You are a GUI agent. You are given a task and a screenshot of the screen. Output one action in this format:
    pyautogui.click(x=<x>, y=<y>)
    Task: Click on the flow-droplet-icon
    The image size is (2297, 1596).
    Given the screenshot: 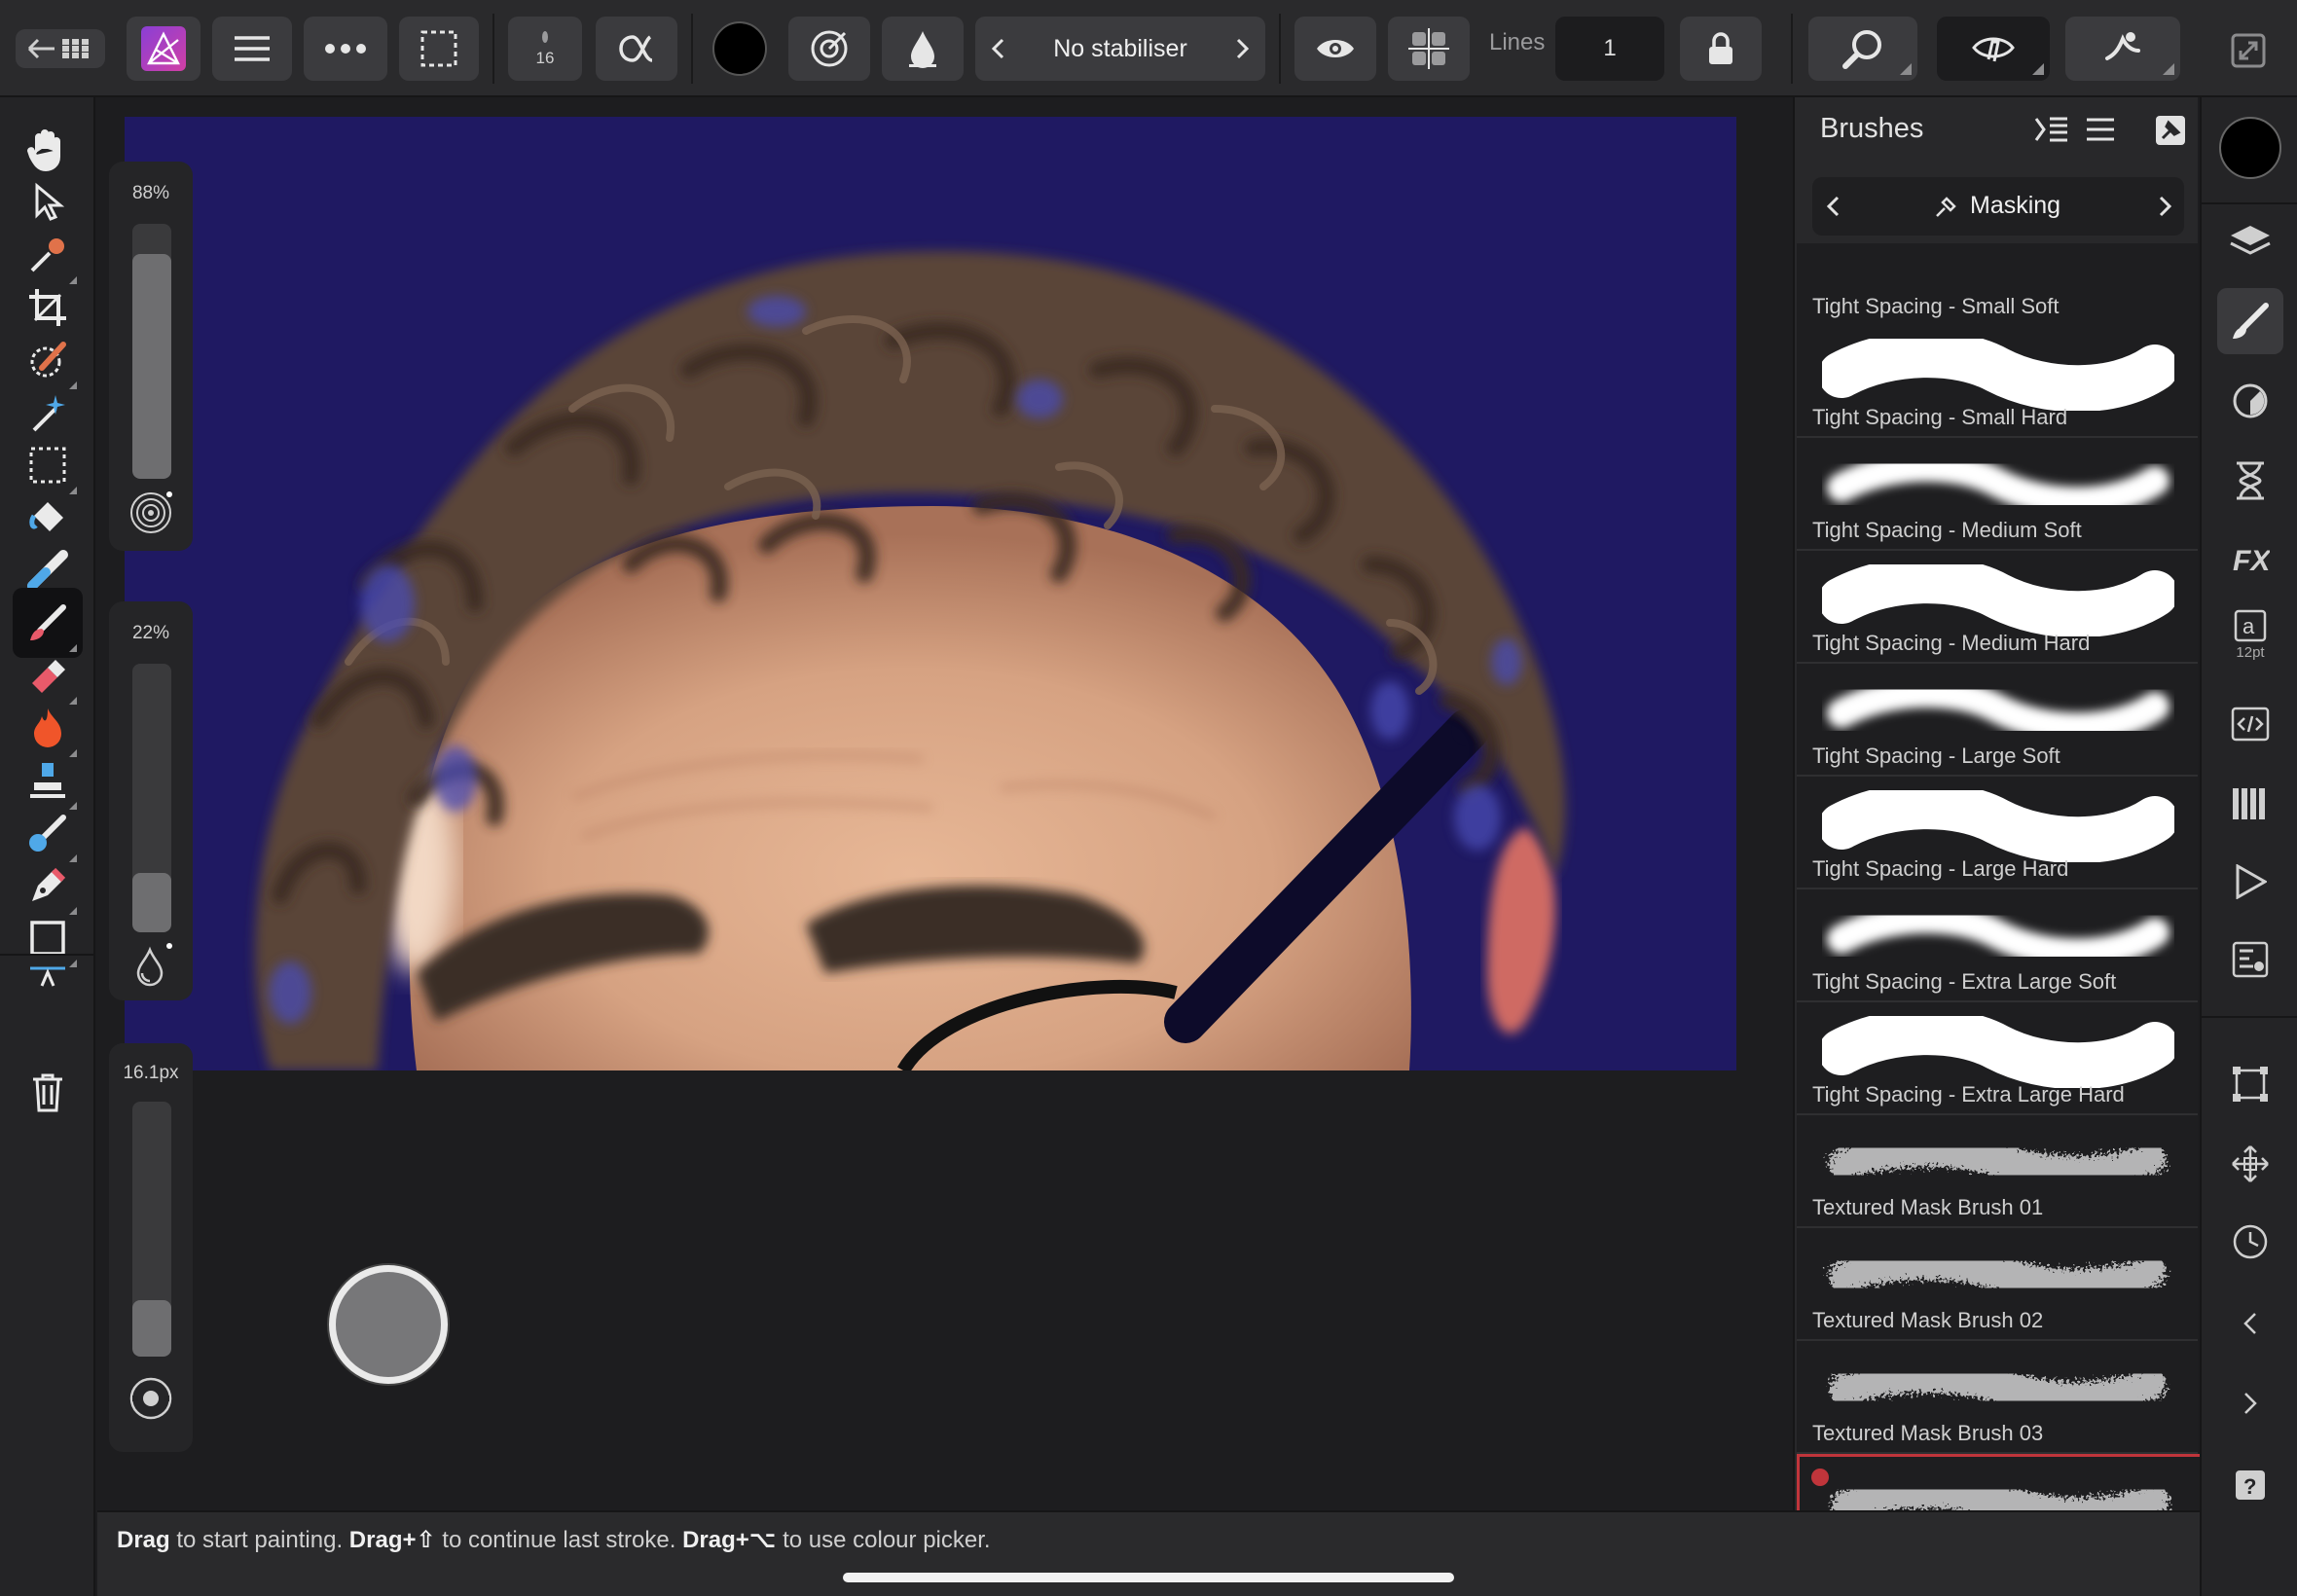 What is the action you would take?
    pyautogui.click(x=150, y=966)
    